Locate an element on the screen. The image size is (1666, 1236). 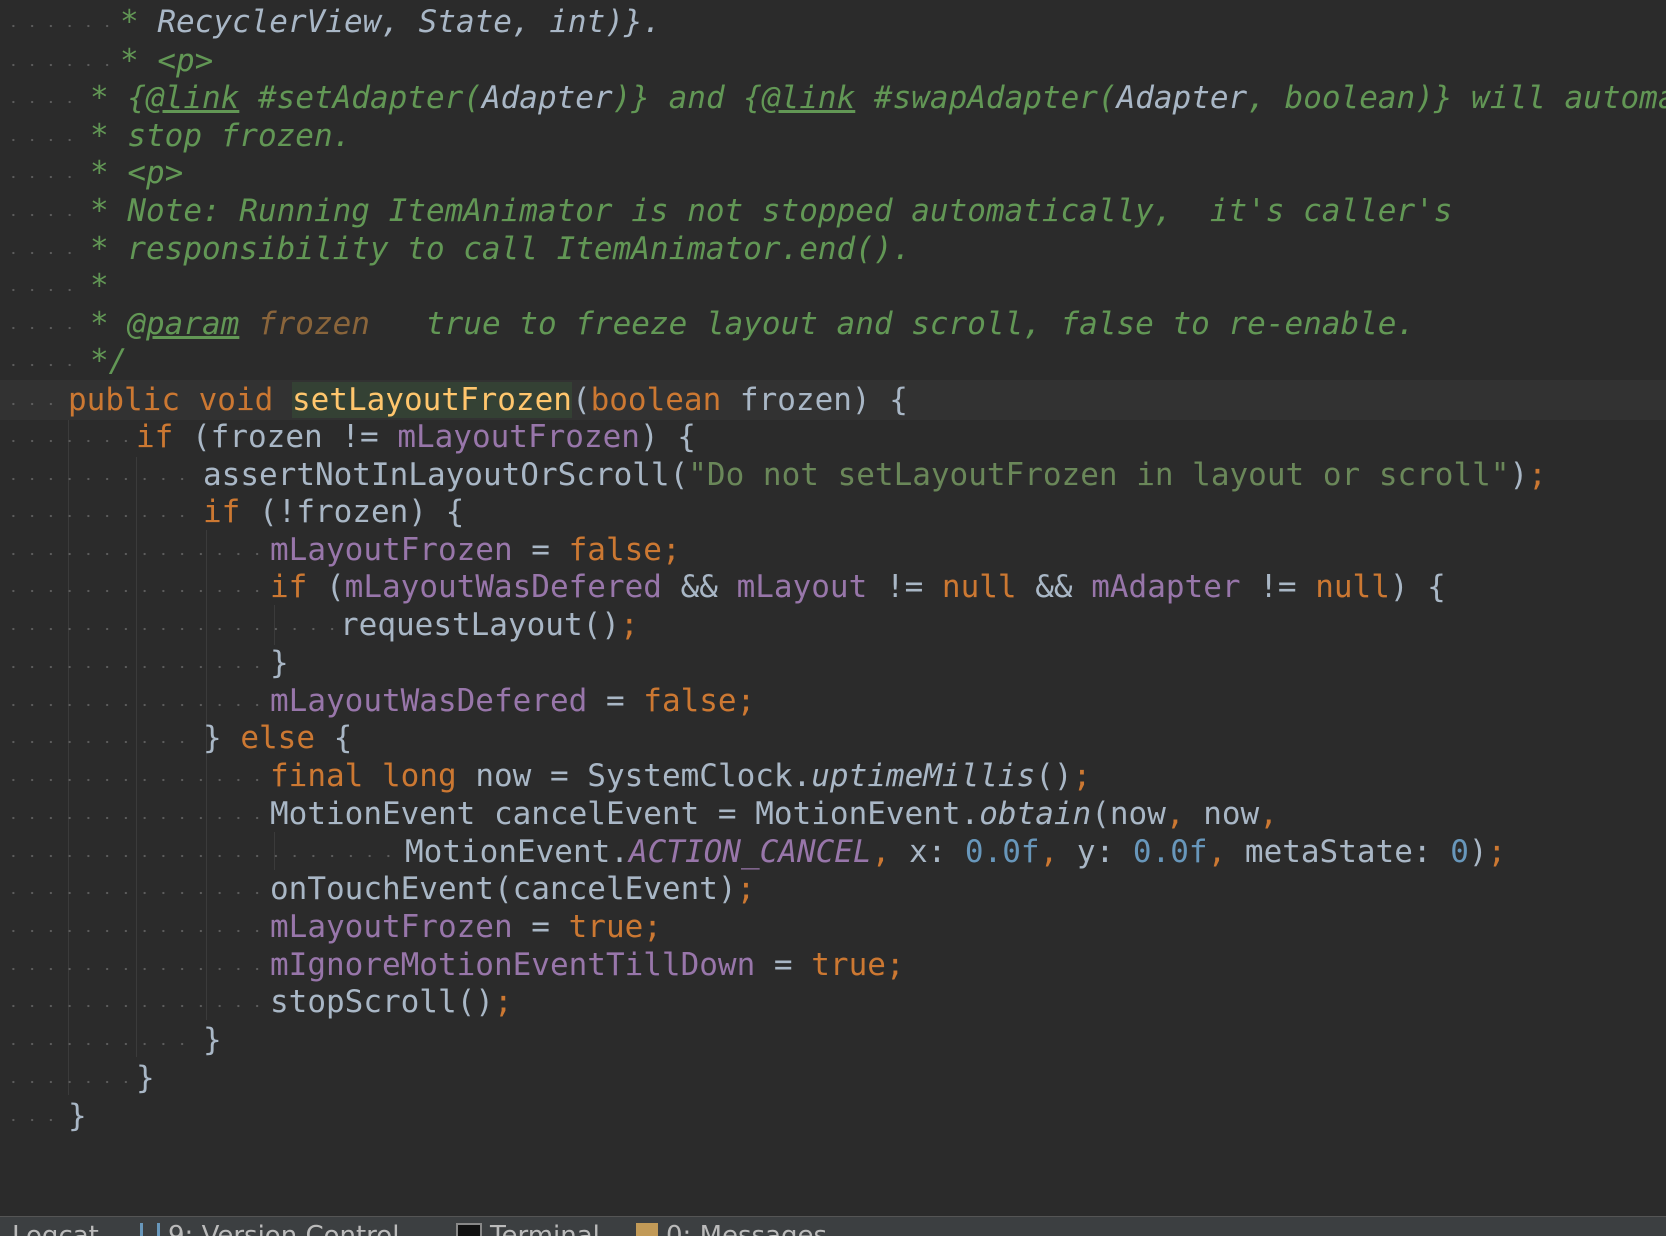
code-token: @link is located at coordinates (808, 98).